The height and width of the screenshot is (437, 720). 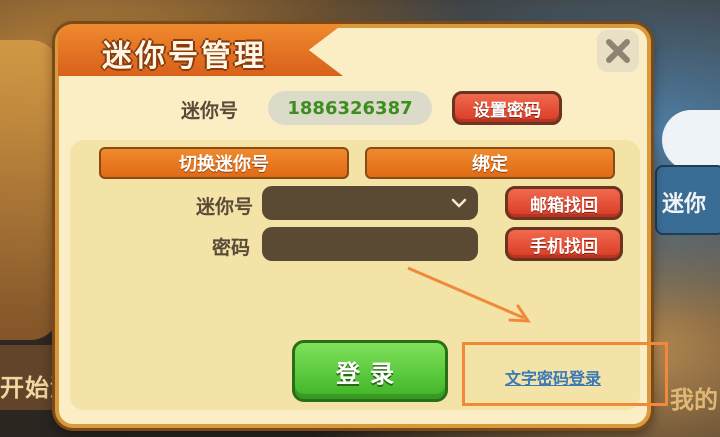 What do you see at coordinates (370, 244) in the screenshot?
I see `password-input` at bounding box center [370, 244].